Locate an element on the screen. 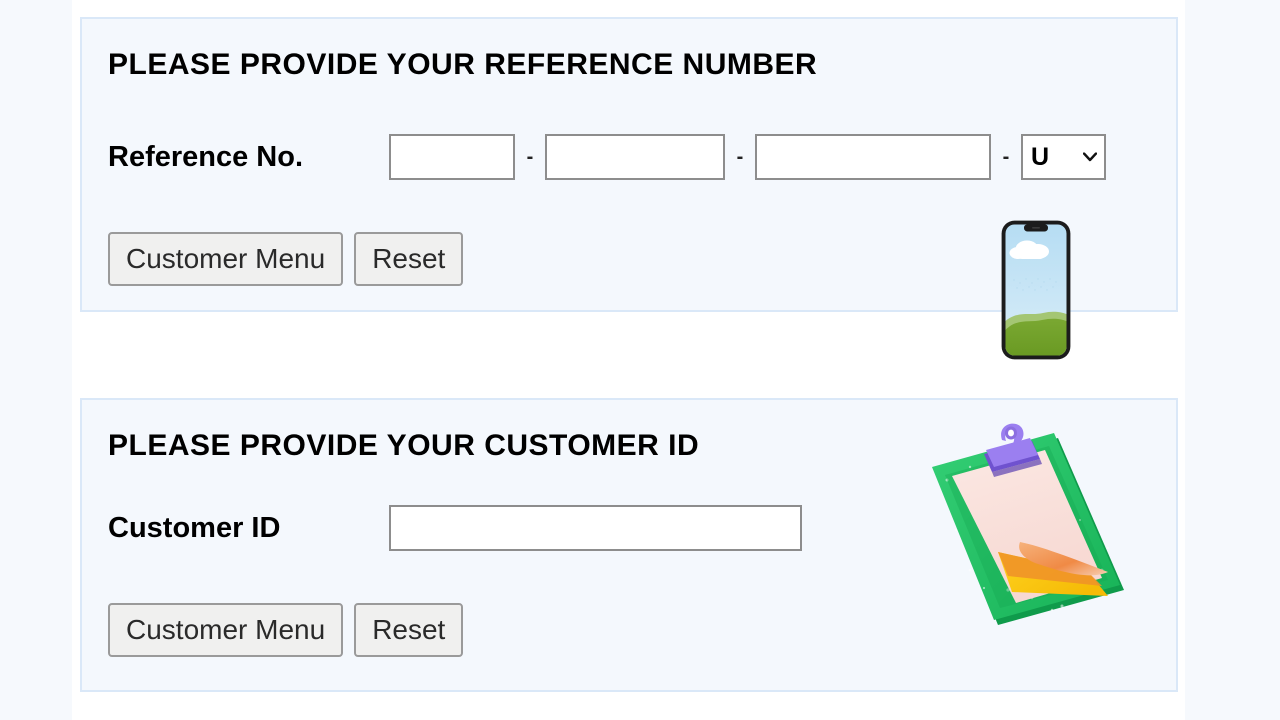  reference-suffix-select-wrap: U is located at coordinates (1063, 157).